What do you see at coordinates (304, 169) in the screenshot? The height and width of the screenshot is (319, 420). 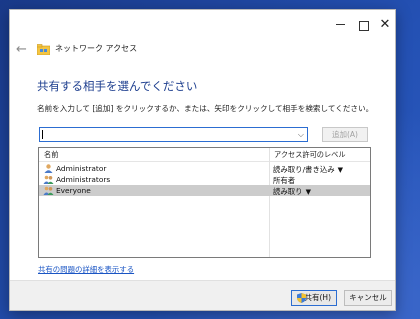 I see `permission-value: 読み取り/書き込み` at bounding box center [304, 169].